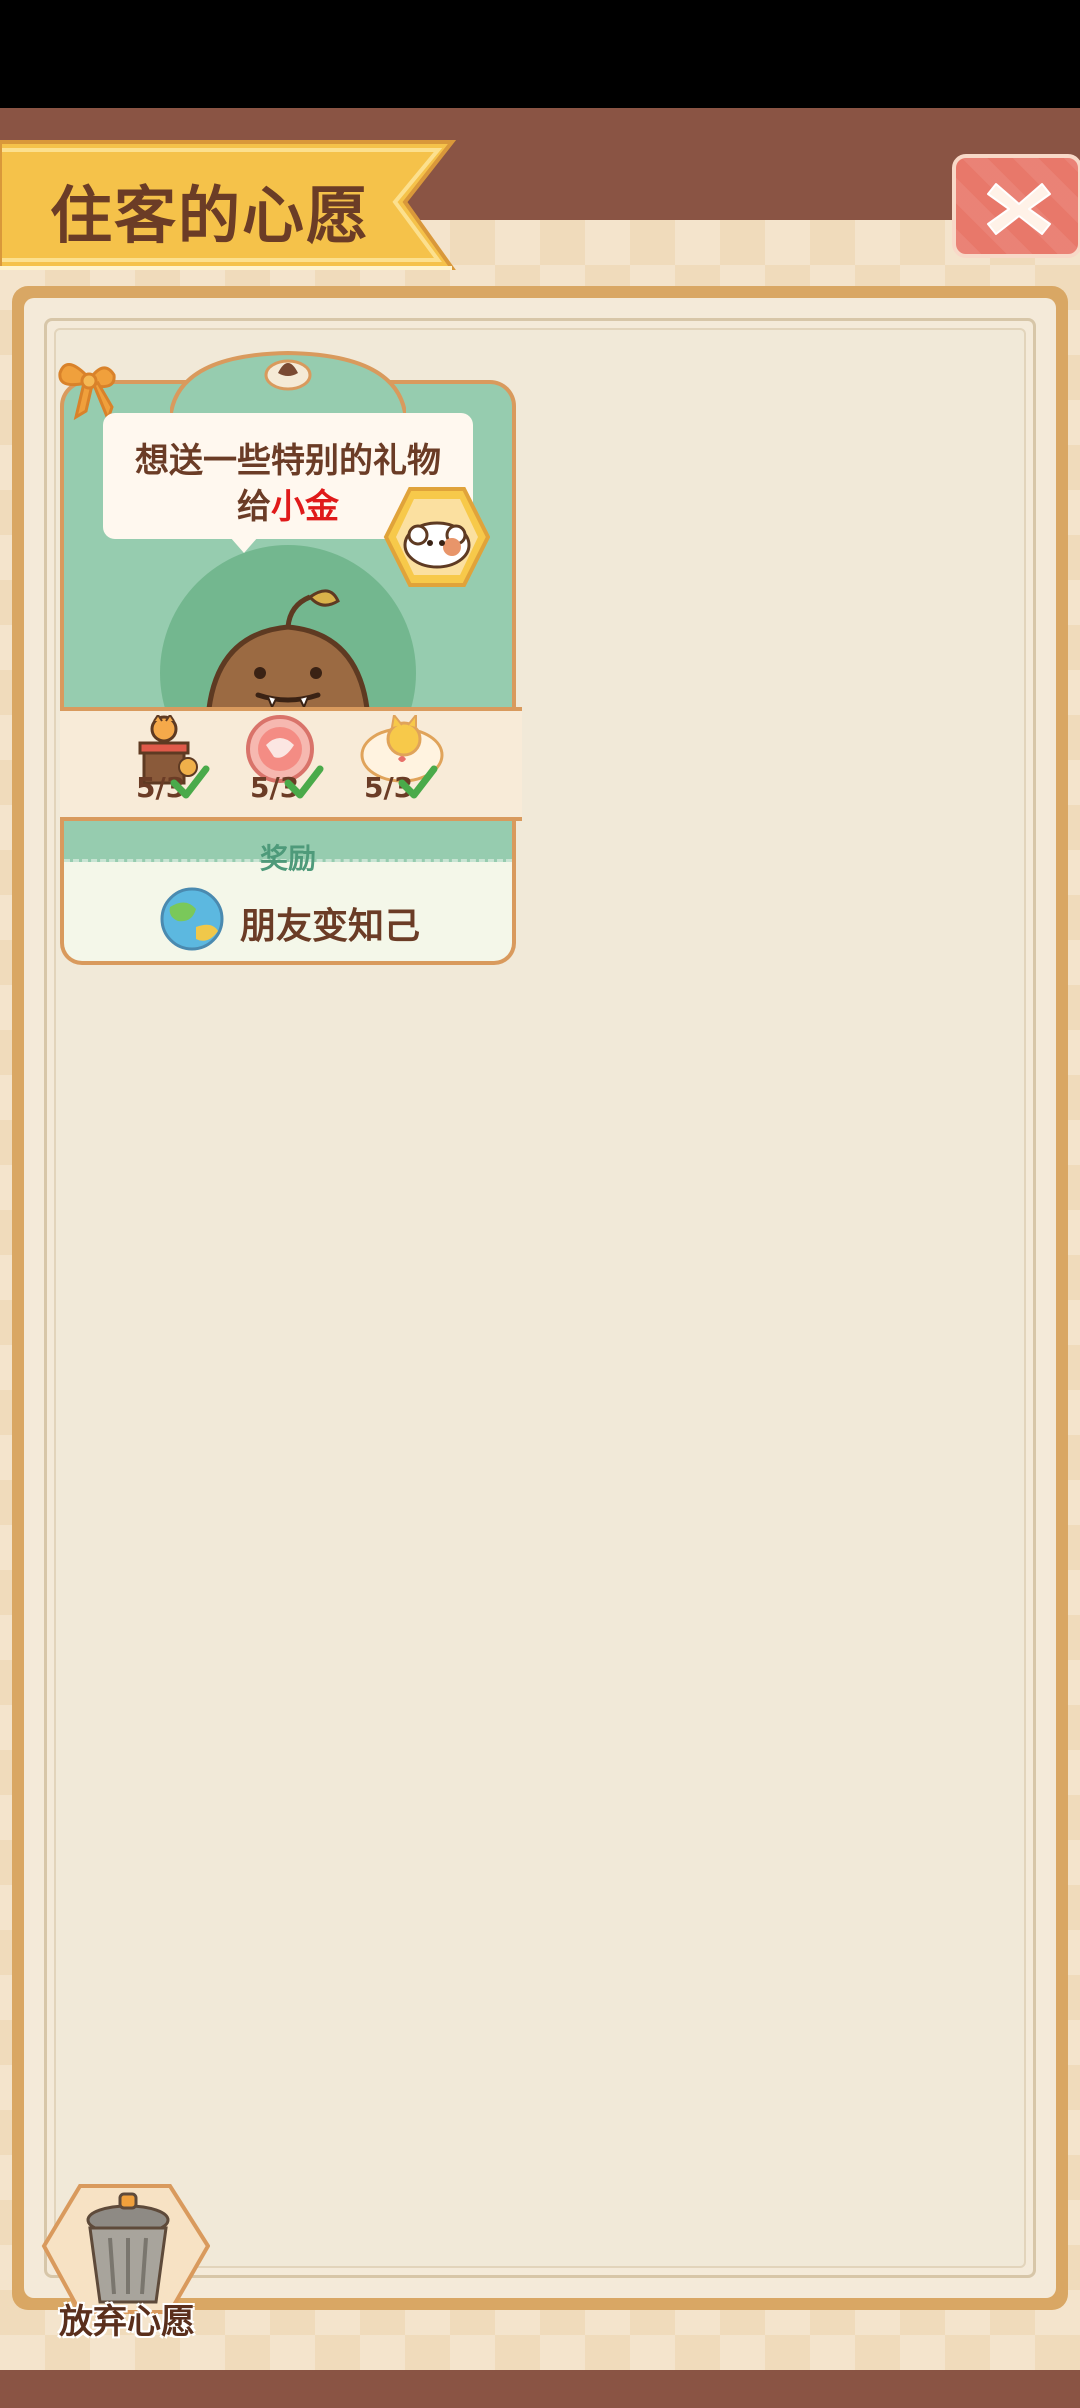 Image resolution: width=1080 pixels, height=2408 pixels. Describe the element at coordinates (540, 54) in the screenshot. I see `status-bar` at that location.